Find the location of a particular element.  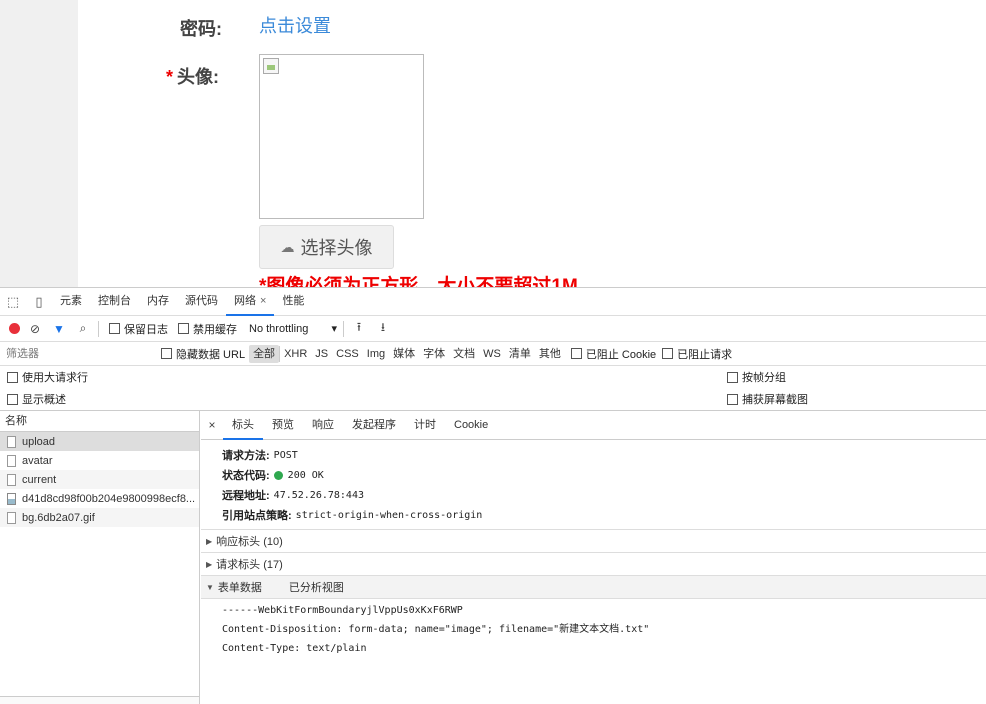

tab-initiator: 发起程序 is located at coordinates (374, 425).